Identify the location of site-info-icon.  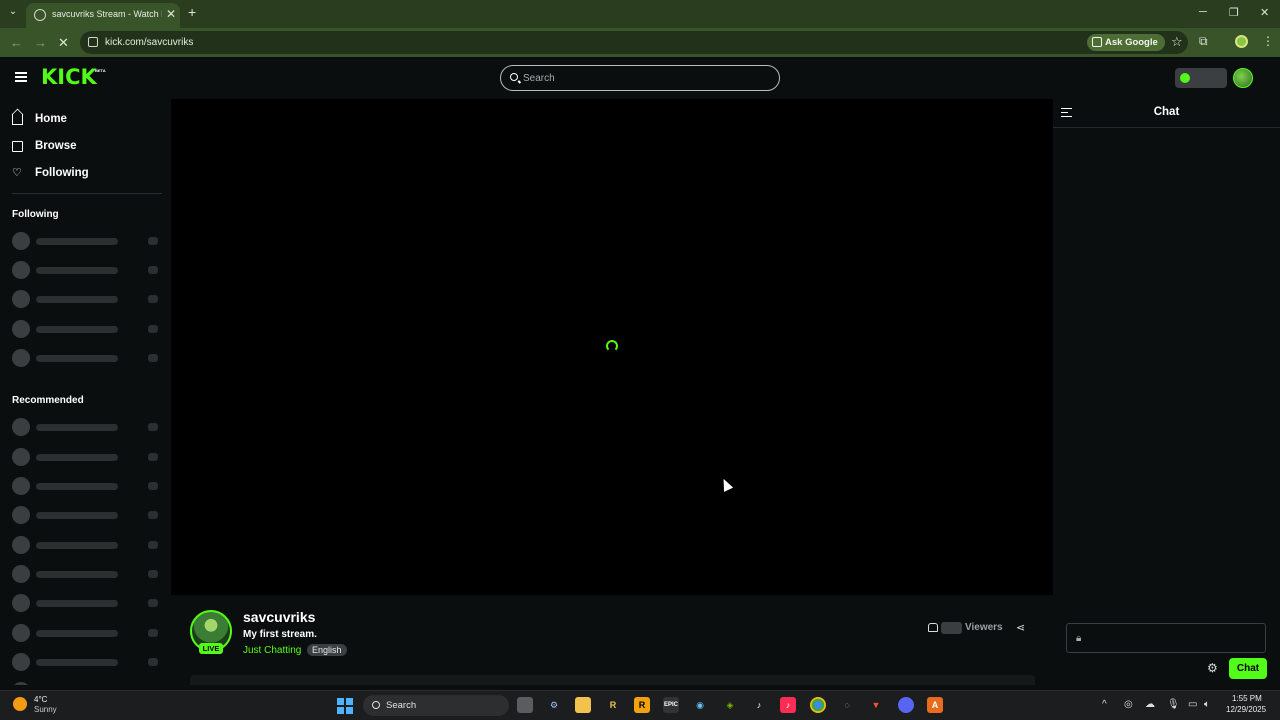
(93, 42).